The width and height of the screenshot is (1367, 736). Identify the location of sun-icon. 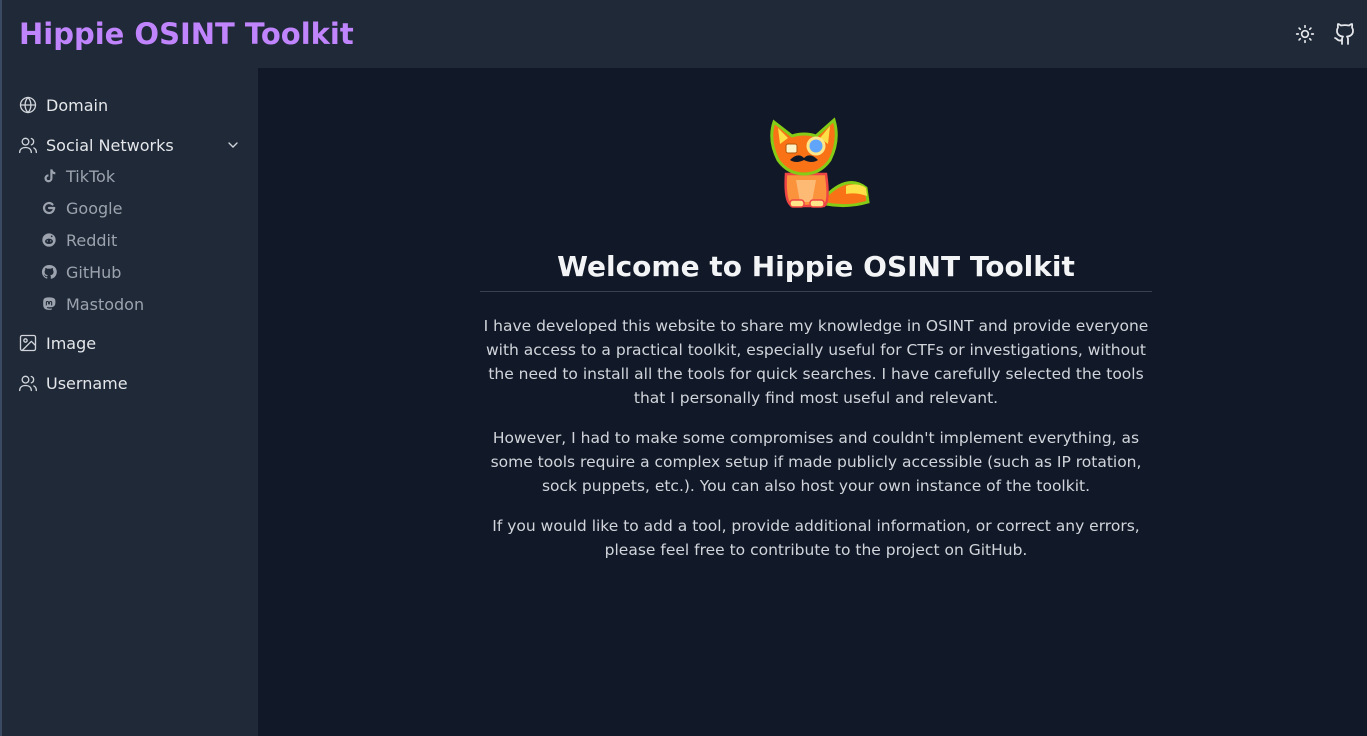
(1305, 34).